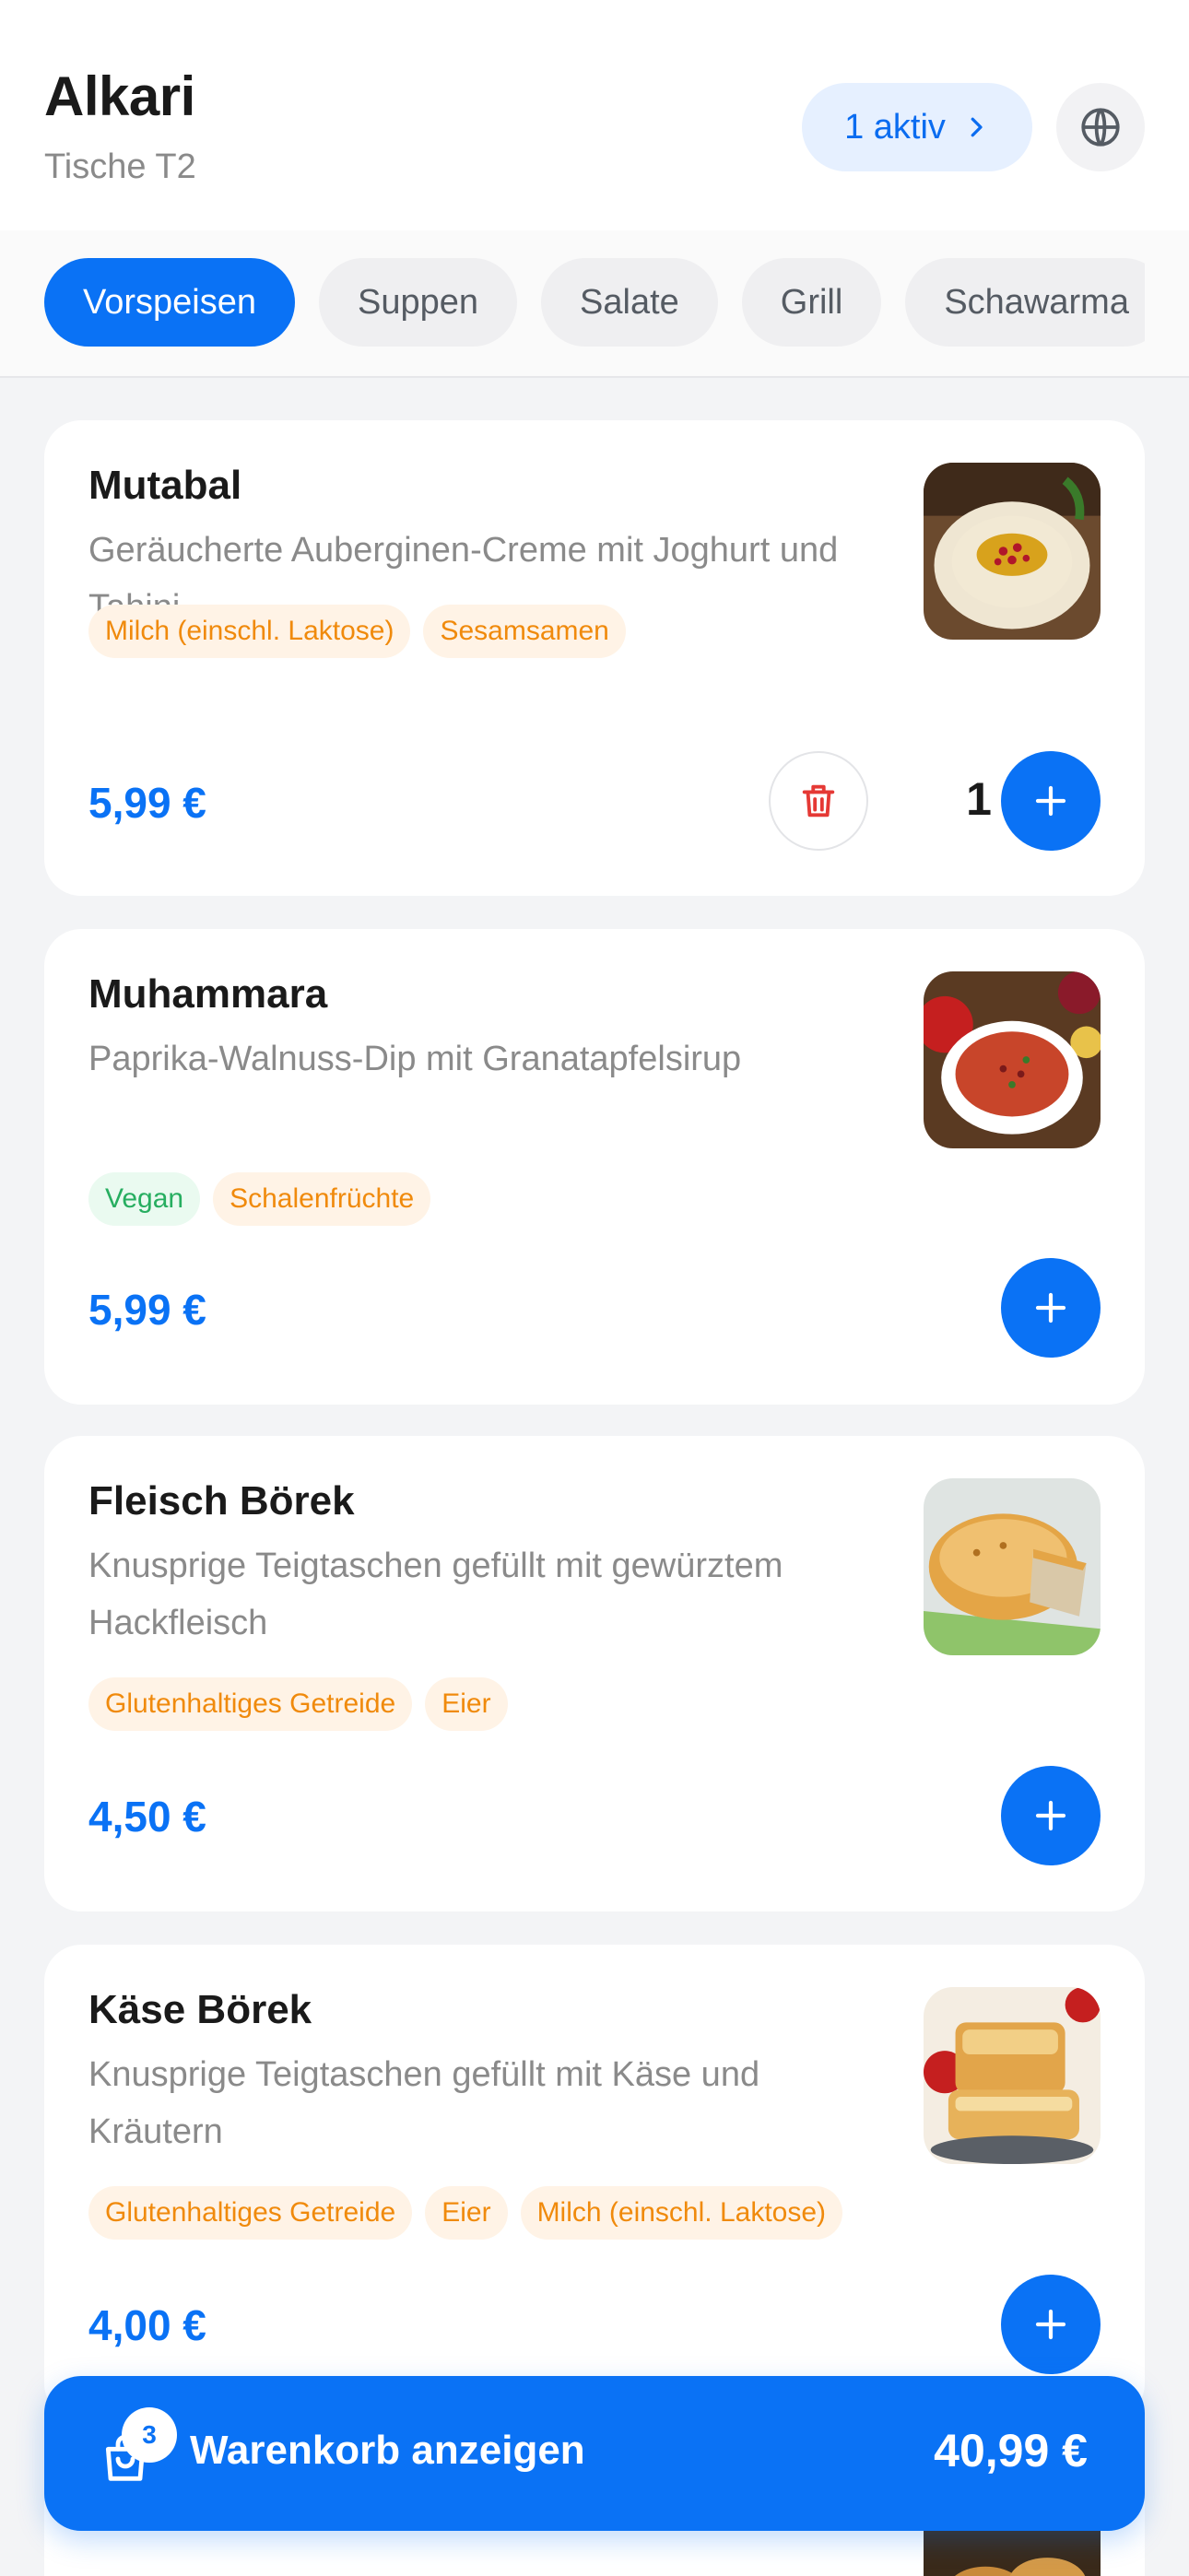  I want to click on cart-label: Warenkorb anzeigen, so click(388, 2450).